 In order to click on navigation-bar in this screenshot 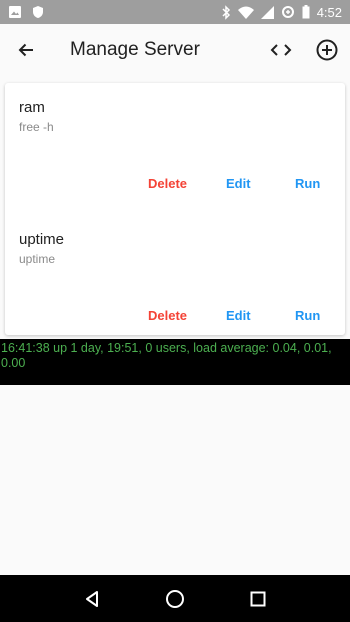, I will do `click(175, 598)`.